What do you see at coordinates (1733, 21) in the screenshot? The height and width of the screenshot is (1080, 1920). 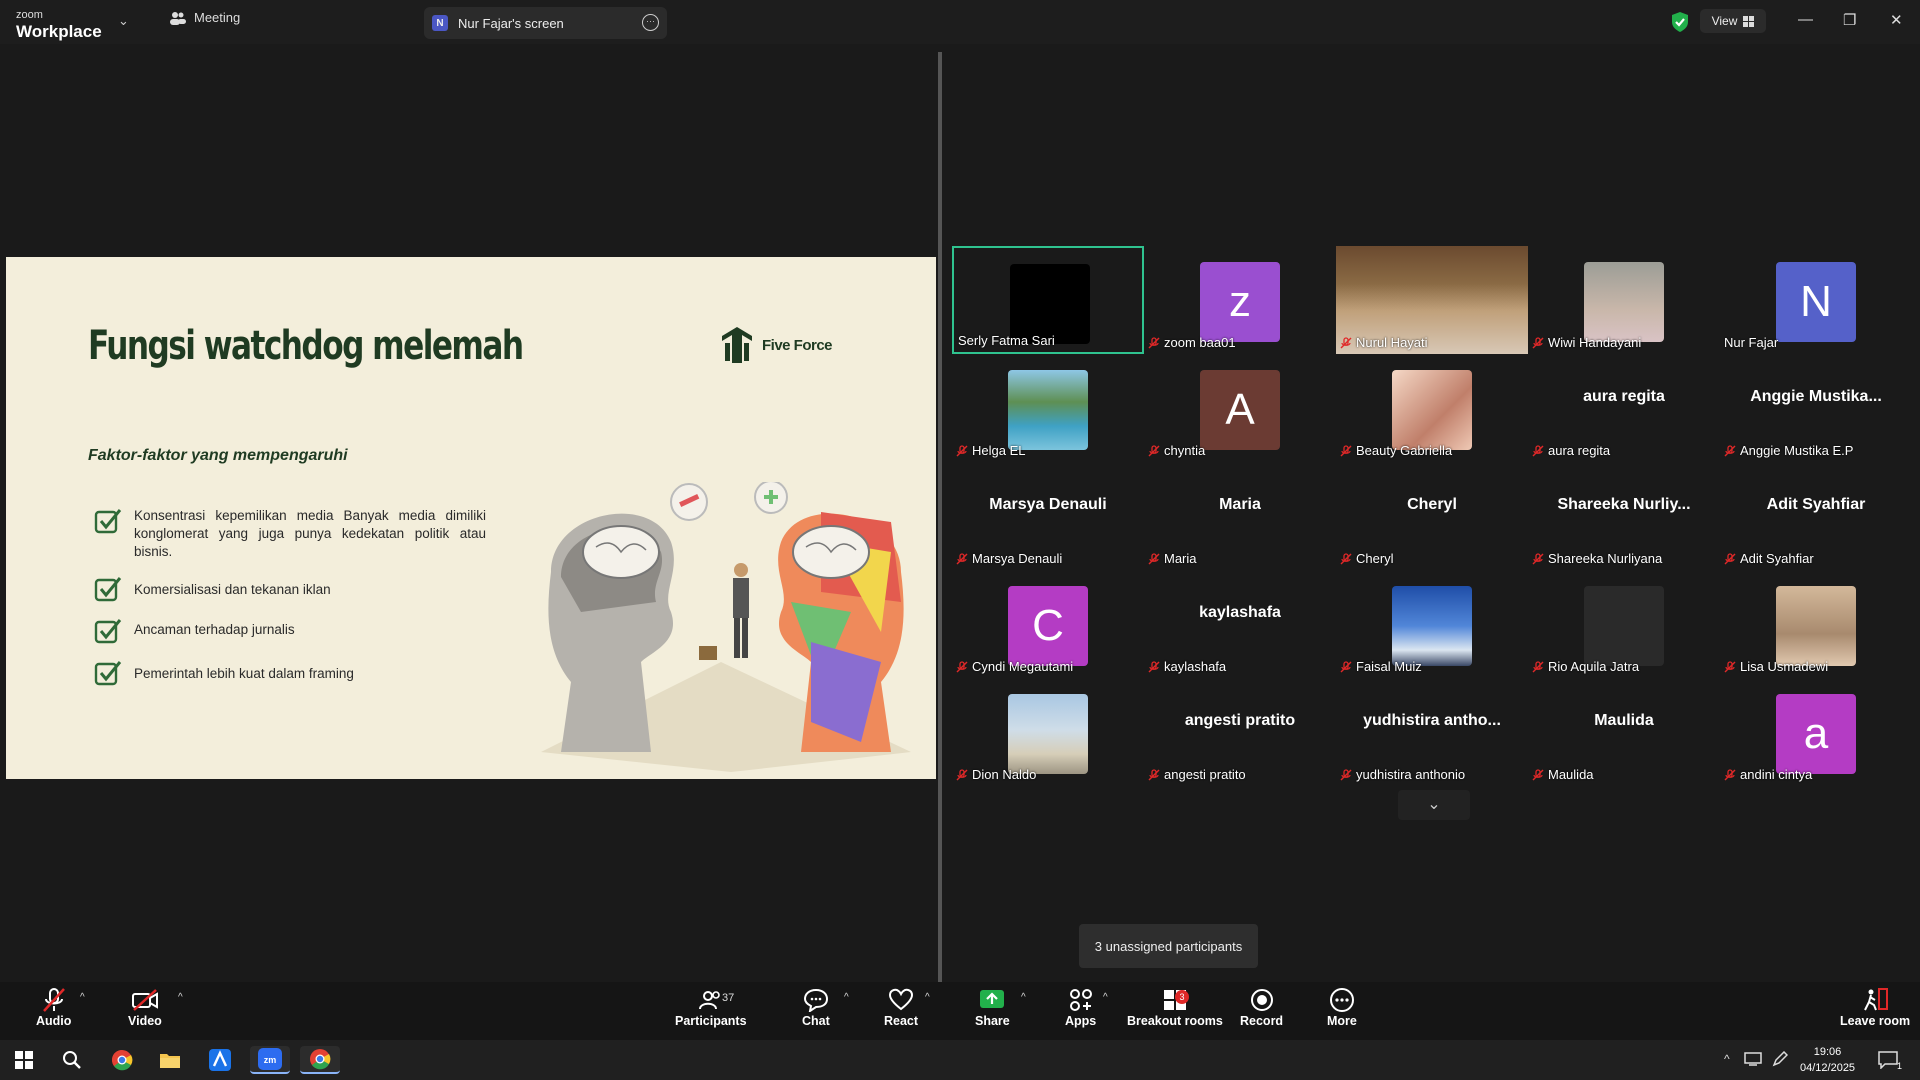 I see `view-button: View` at bounding box center [1733, 21].